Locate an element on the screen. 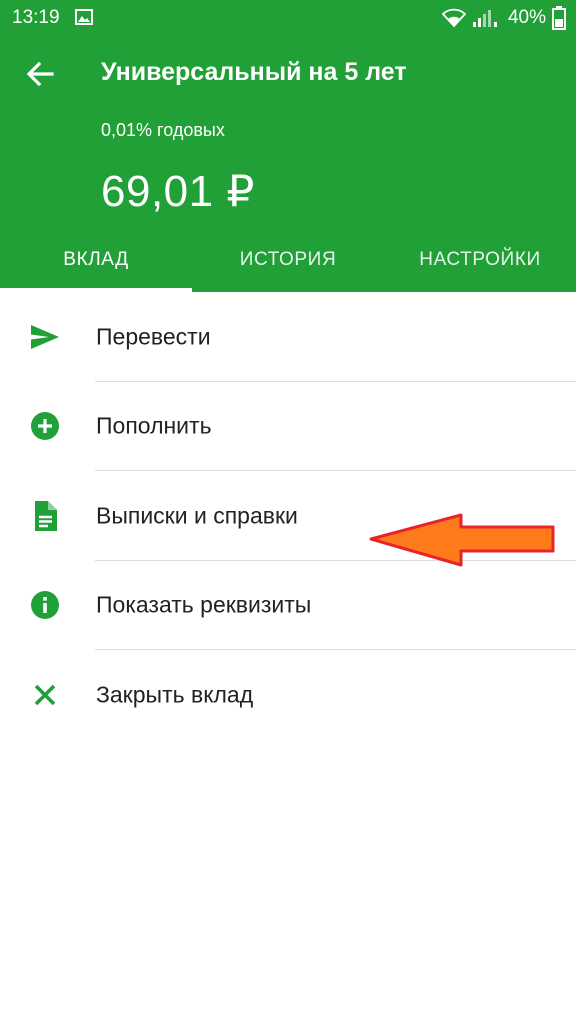 This screenshot has height=1024, width=576. info-icon is located at coordinates (45, 605).